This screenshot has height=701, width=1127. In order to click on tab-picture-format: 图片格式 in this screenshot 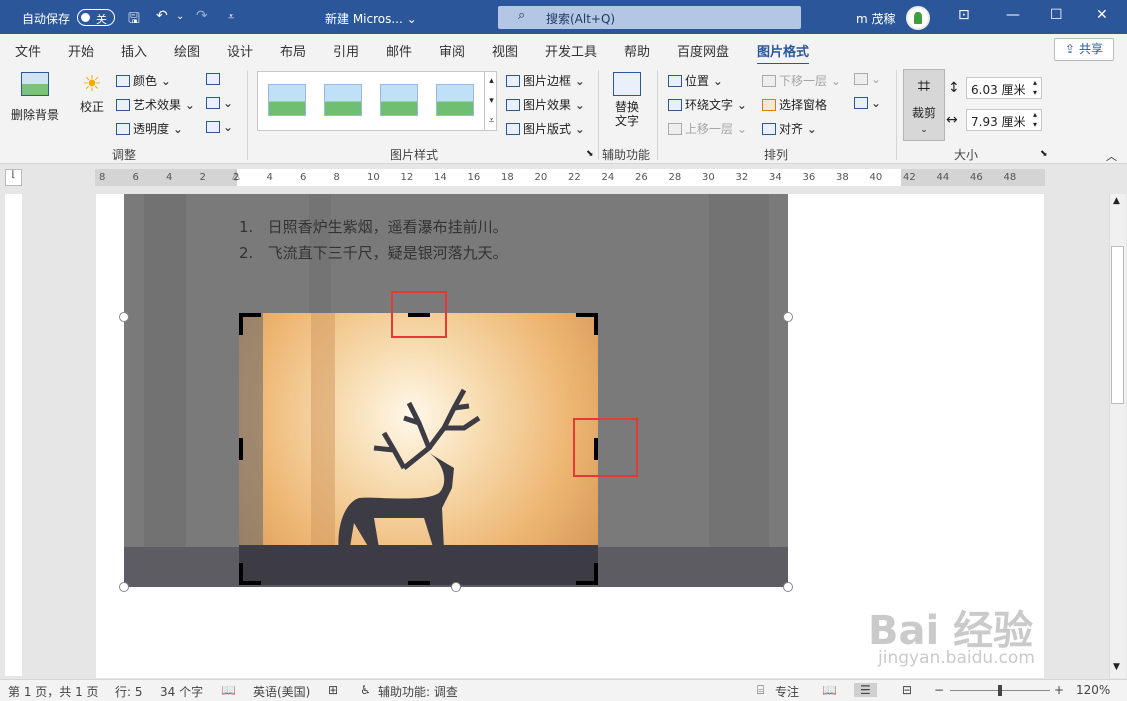, I will do `click(783, 53)`.